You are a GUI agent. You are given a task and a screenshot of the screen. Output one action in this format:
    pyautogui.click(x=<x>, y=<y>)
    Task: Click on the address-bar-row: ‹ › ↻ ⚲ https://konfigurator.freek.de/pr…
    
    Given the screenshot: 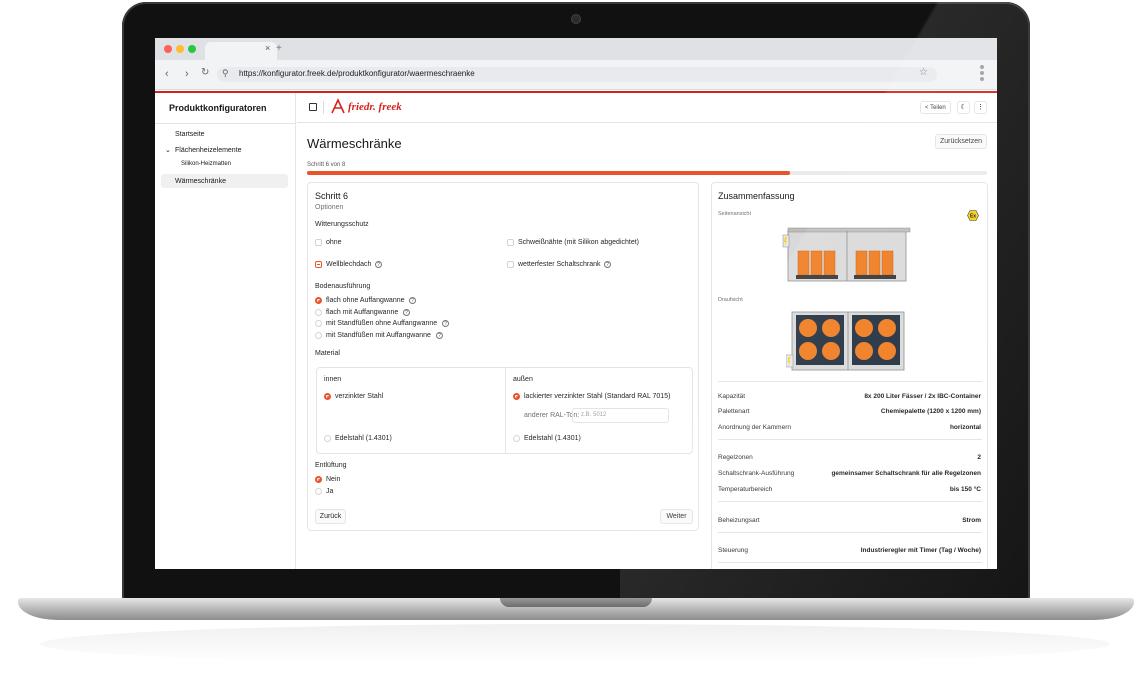 What is the action you would take?
    pyautogui.click(x=576, y=75)
    